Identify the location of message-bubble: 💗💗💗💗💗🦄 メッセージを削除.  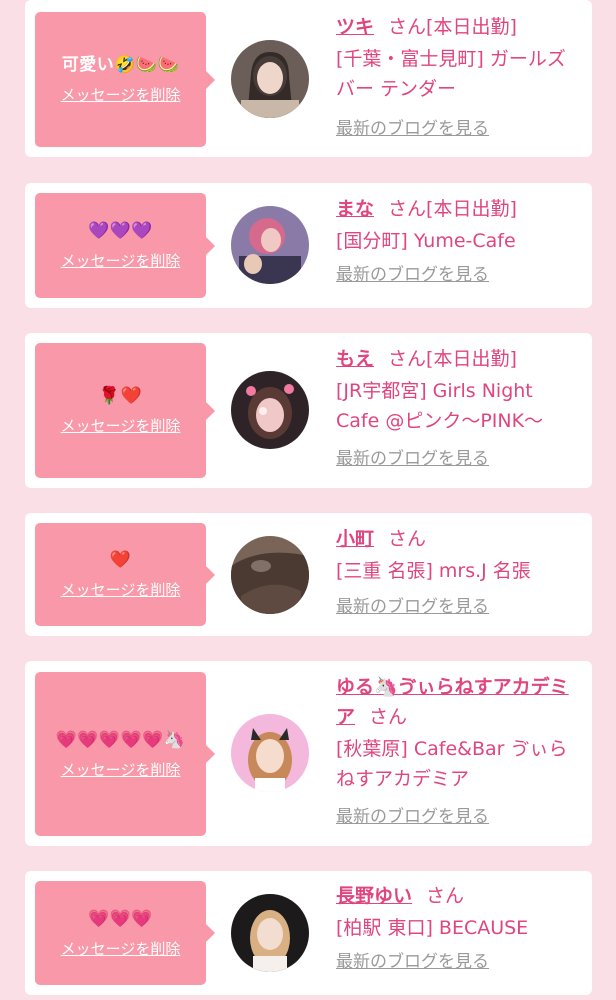
(125, 754).